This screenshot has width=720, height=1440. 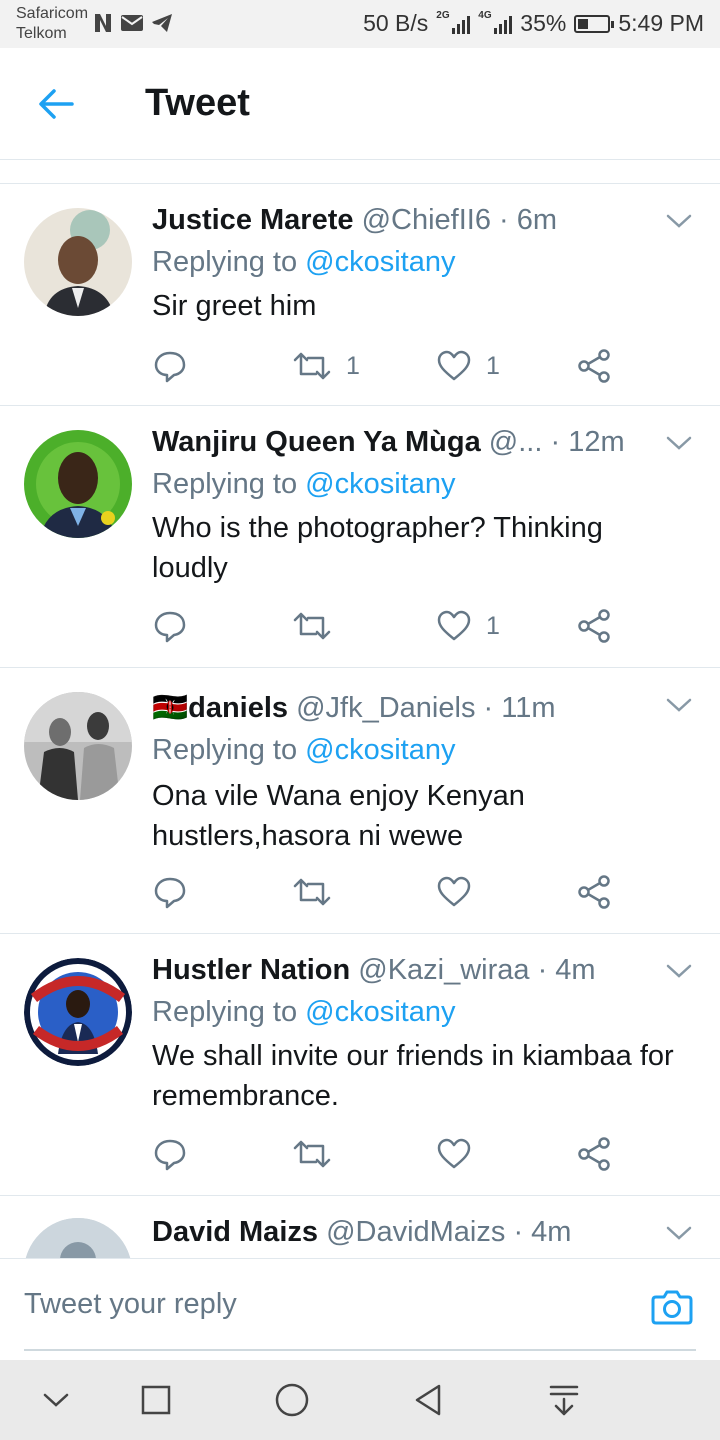 What do you see at coordinates (392, 892) in the screenshot?
I see `tweet-actions` at bounding box center [392, 892].